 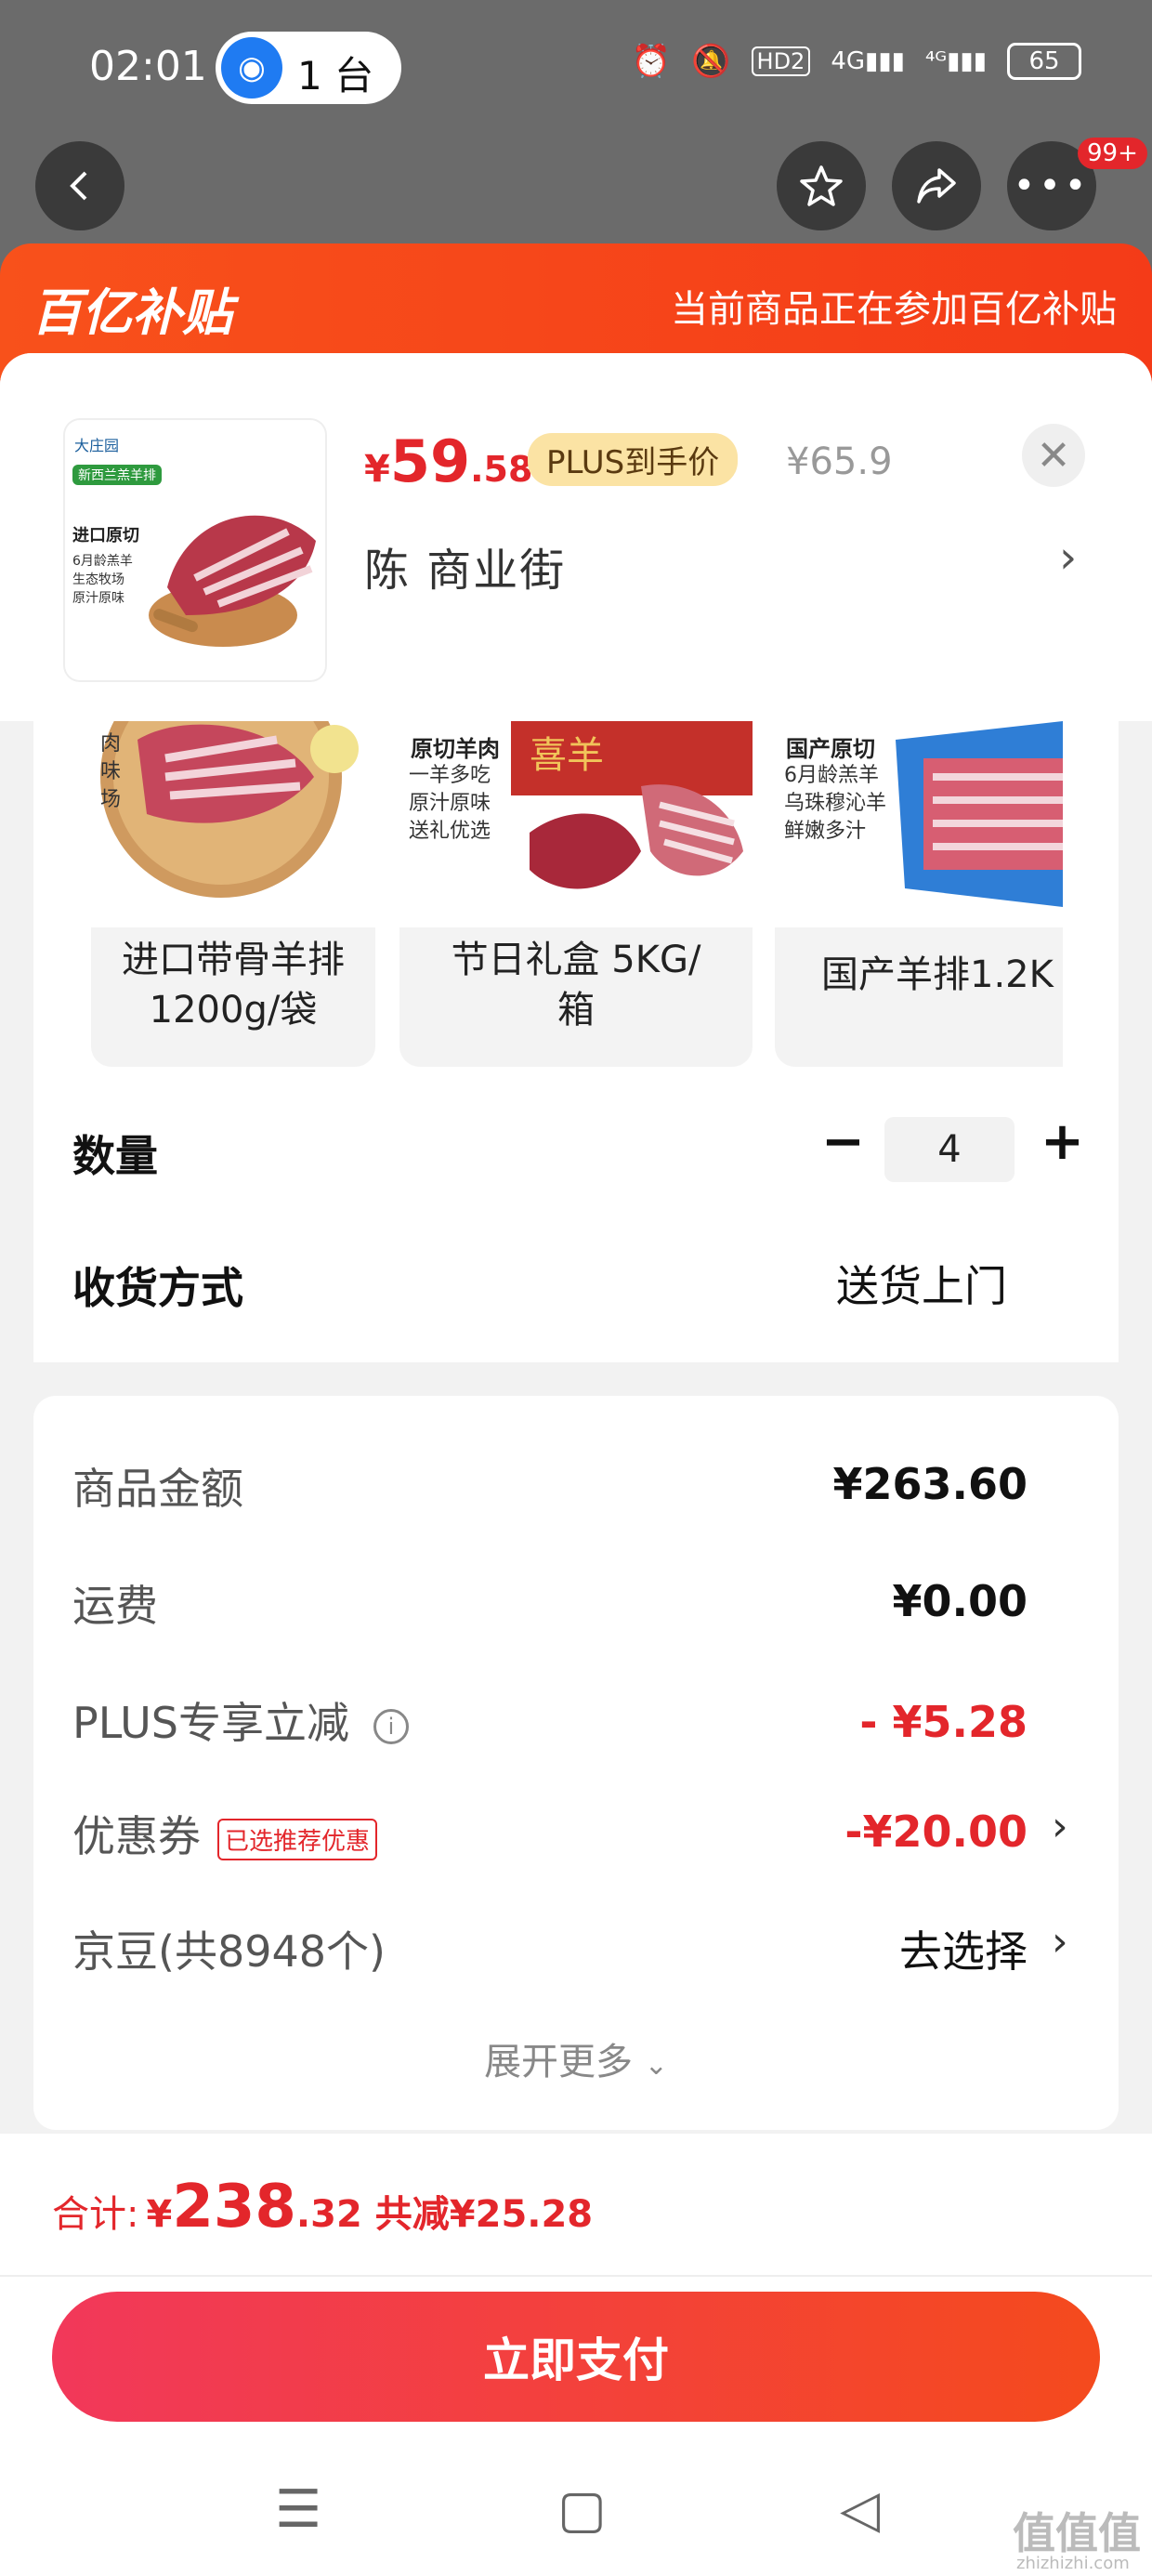 What do you see at coordinates (576, 1350) in the screenshot?
I see `card-bottom-edge` at bounding box center [576, 1350].